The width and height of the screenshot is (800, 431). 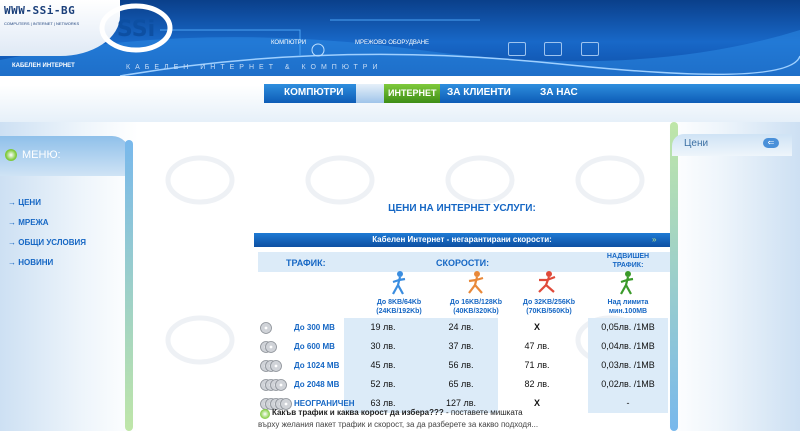 I want to click on row-traffic-label: До 1024 MB, so click(x=316, y=365).